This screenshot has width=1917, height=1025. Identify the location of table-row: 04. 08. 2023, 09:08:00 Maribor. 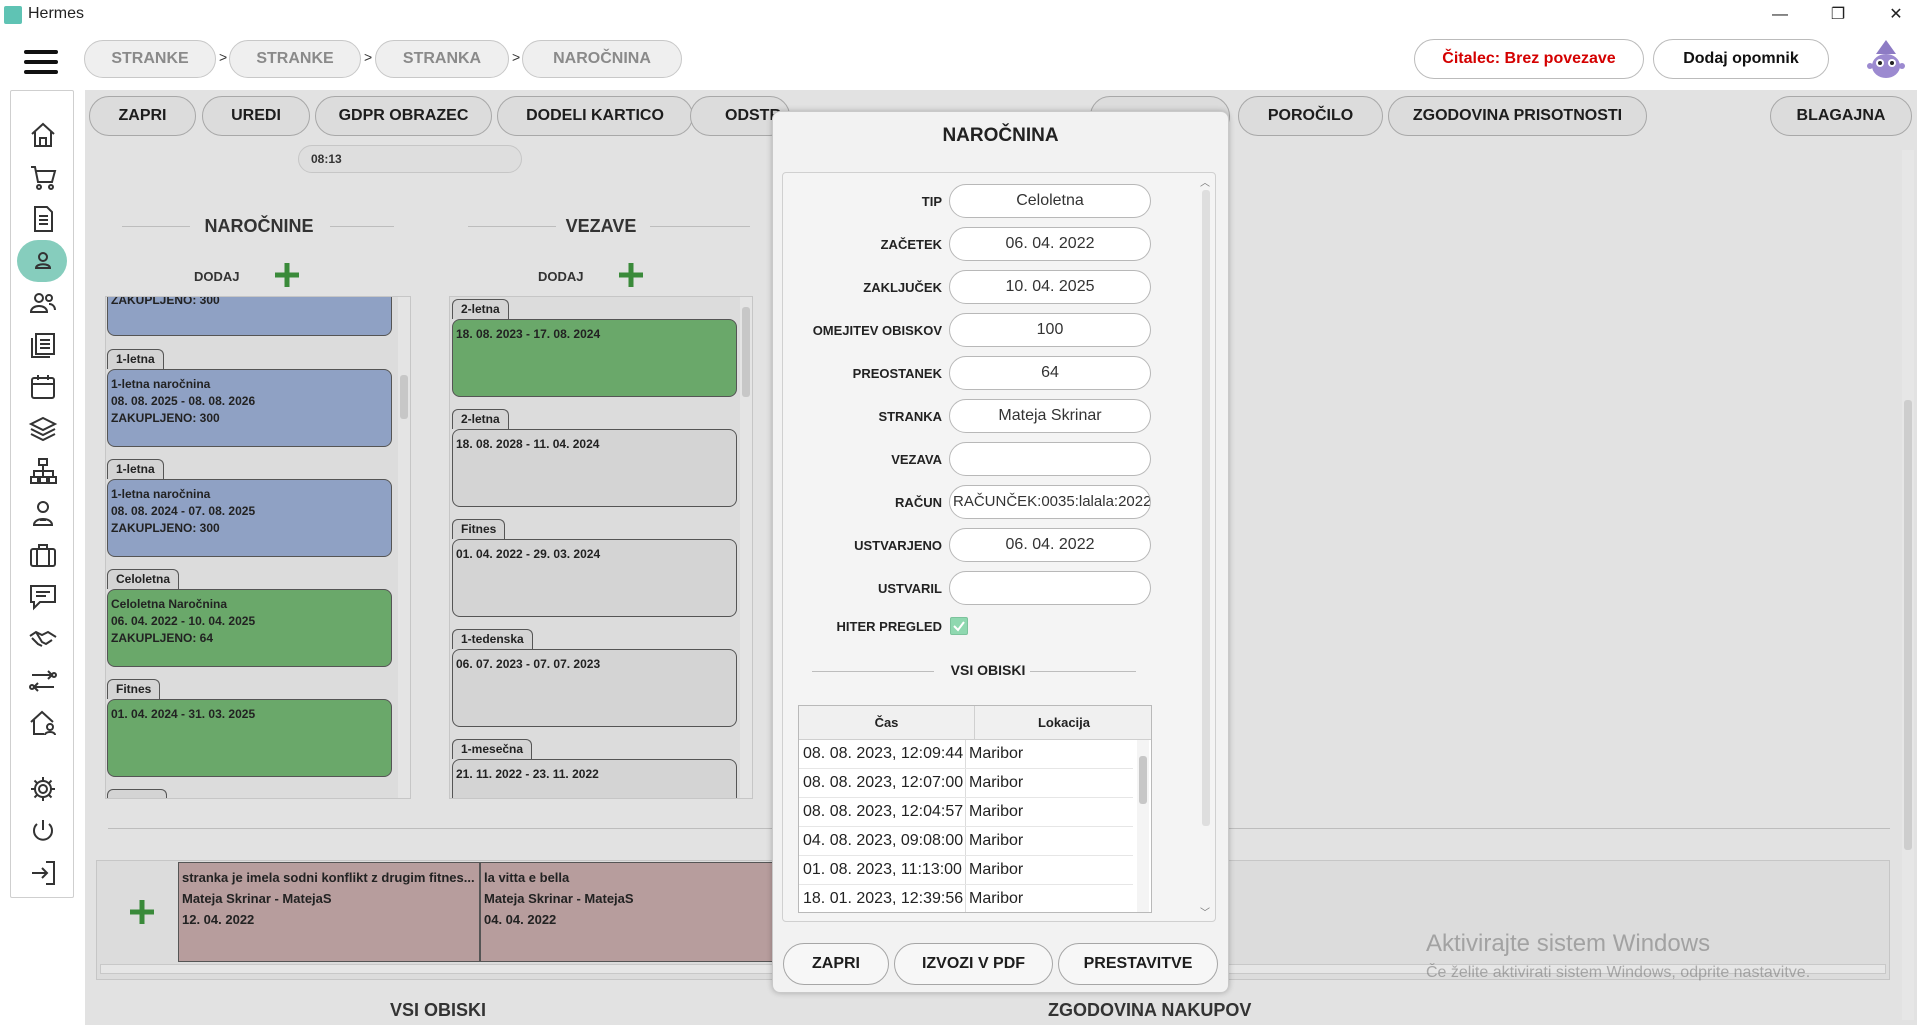
(966, 841).